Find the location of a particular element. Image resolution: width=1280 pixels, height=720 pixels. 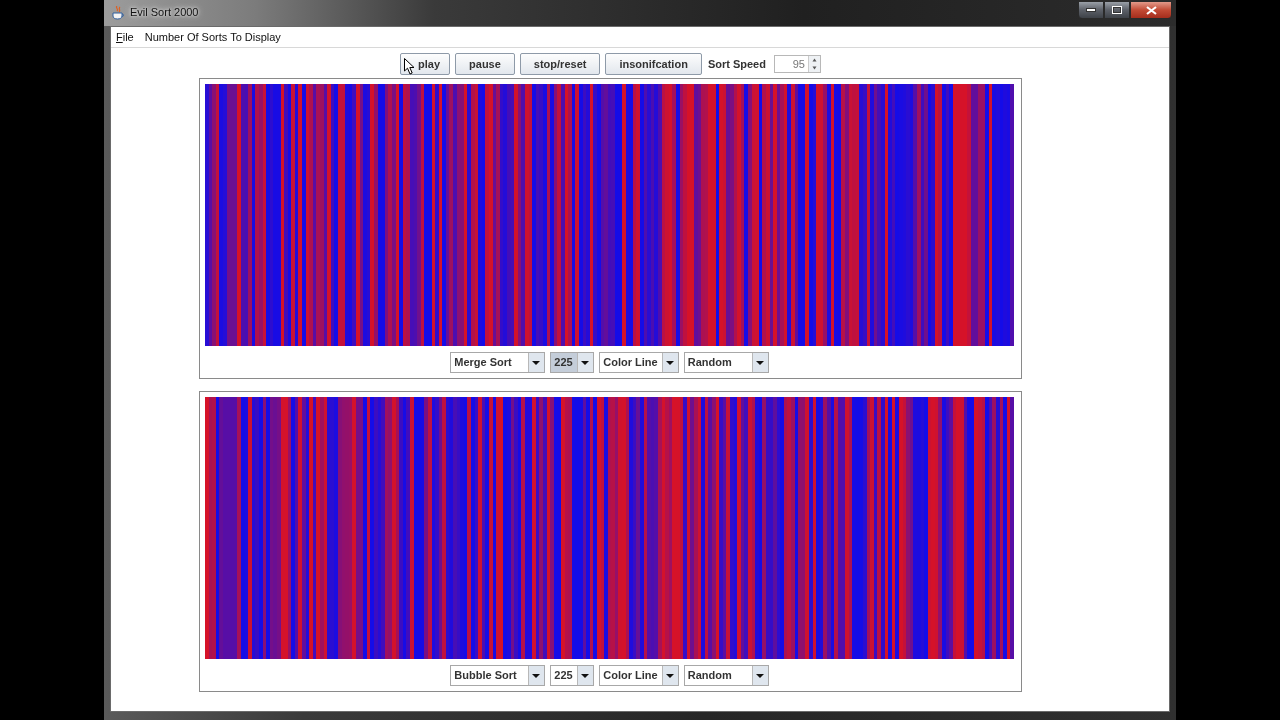

sort-speed-spinner: 95 is located at coordinates (797, 64).